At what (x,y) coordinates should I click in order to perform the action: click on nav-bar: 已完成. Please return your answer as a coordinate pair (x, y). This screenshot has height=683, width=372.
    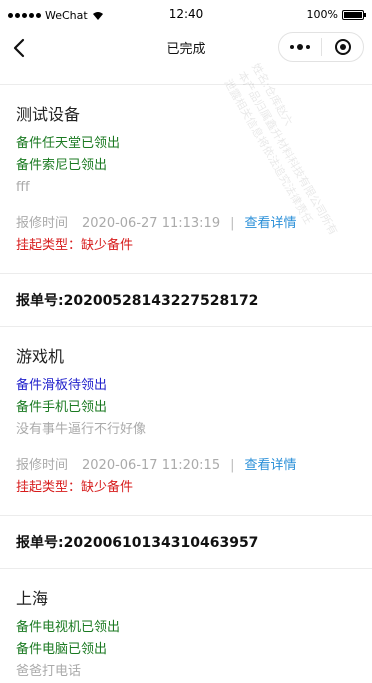
    Looking at the image, I should click on (186, 48).